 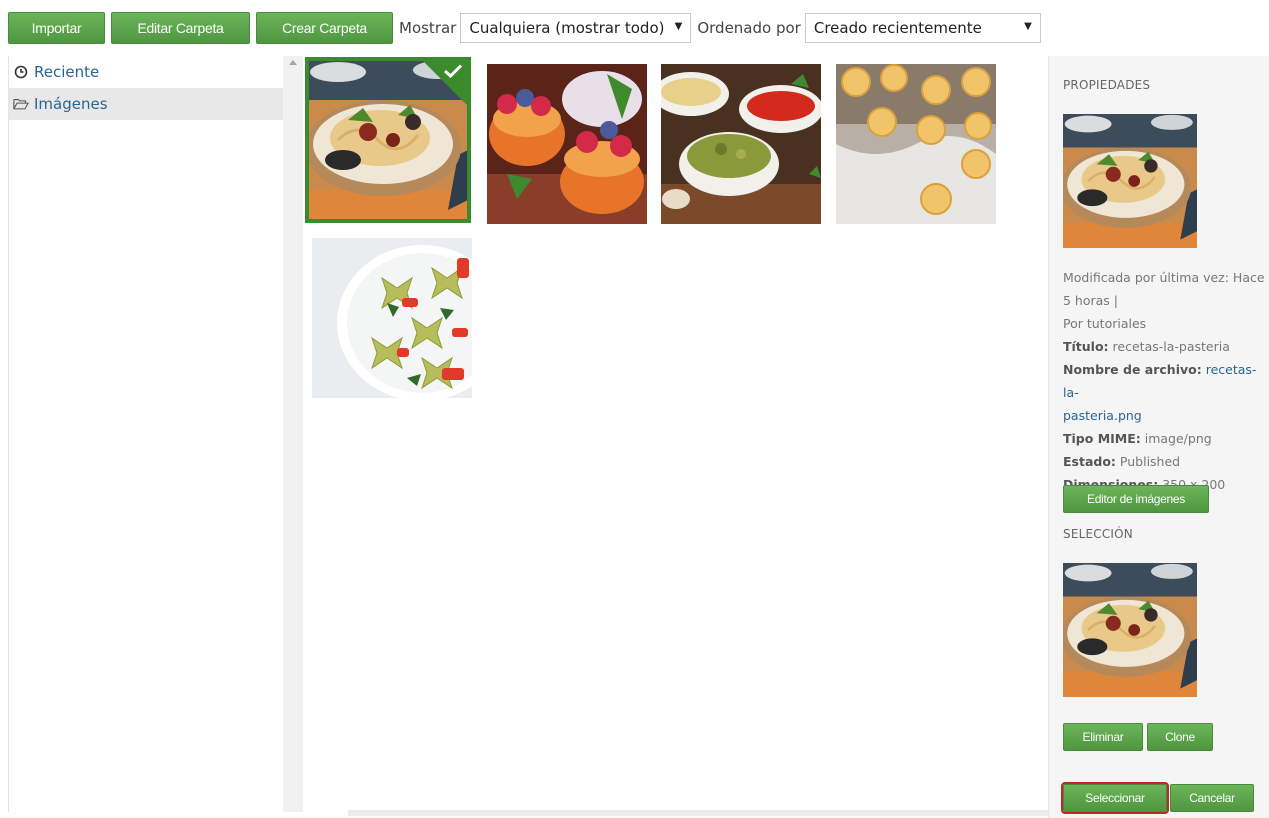 I want to click on filename-label: Nombre de archivo:, so click(x=1132, y=369).